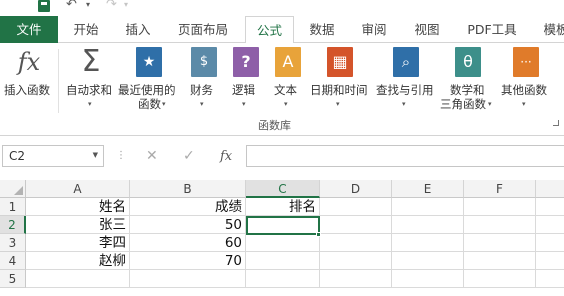 This screenshot has width=564, height=296. I want to click on title-bar: ↶ ▾ ↷ ▾, so click(282, 8).